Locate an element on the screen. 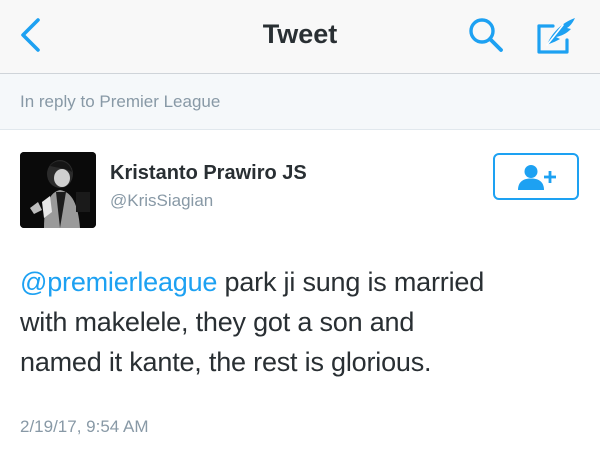 This screenshot has height=449, width=600. tweet-line-2: with makelele, they got a son and is located at coordinates (217, 322).